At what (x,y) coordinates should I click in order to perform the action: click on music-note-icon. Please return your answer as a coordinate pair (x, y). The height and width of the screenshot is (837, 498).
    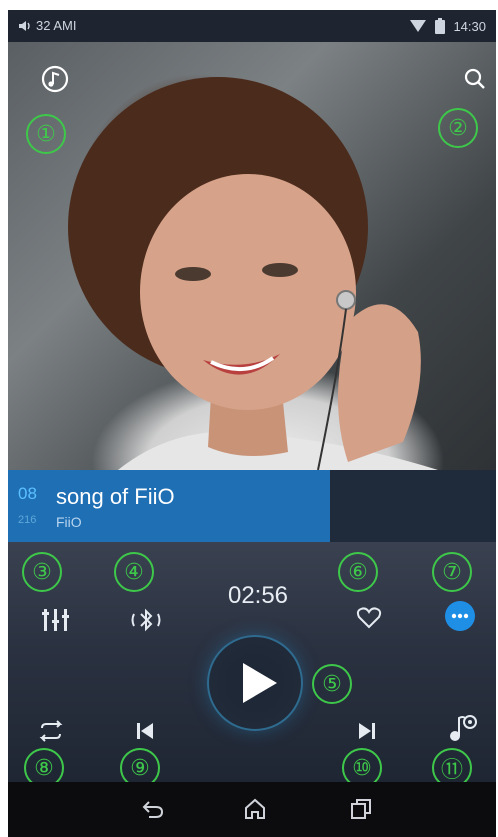
    Looking at the image, I should click on (55, 79).